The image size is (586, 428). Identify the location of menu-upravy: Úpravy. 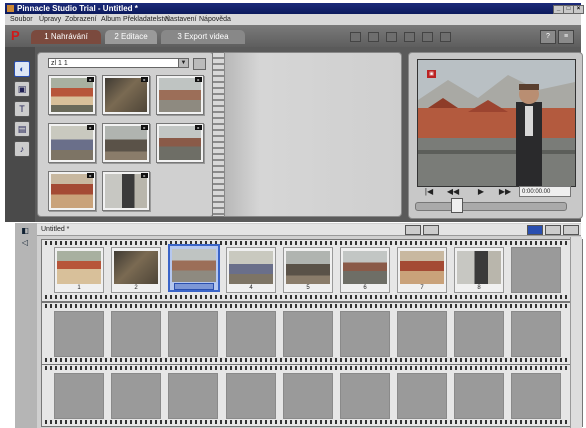
(50, 19).